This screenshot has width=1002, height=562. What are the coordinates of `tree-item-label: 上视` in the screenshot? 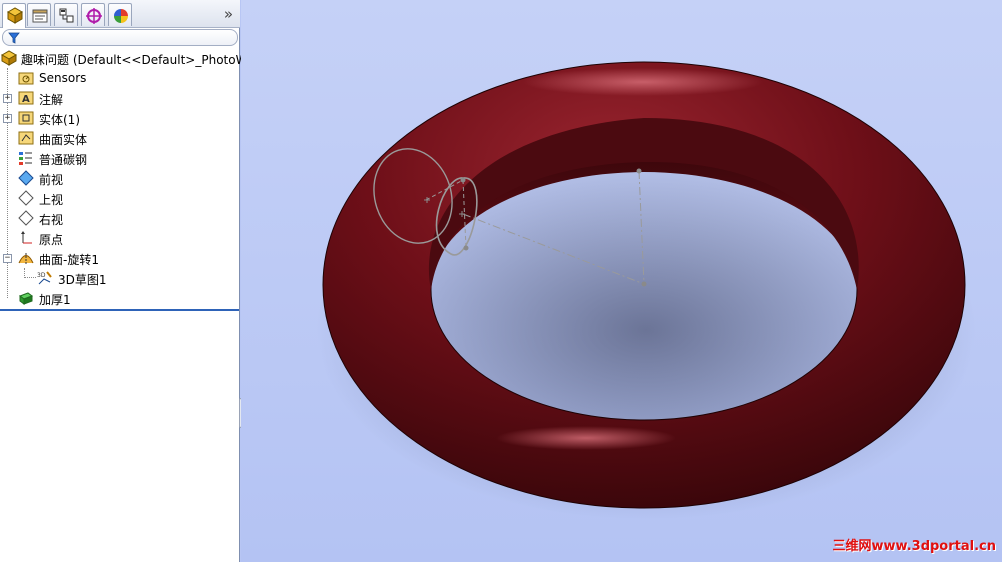 It's located at (51, 200).